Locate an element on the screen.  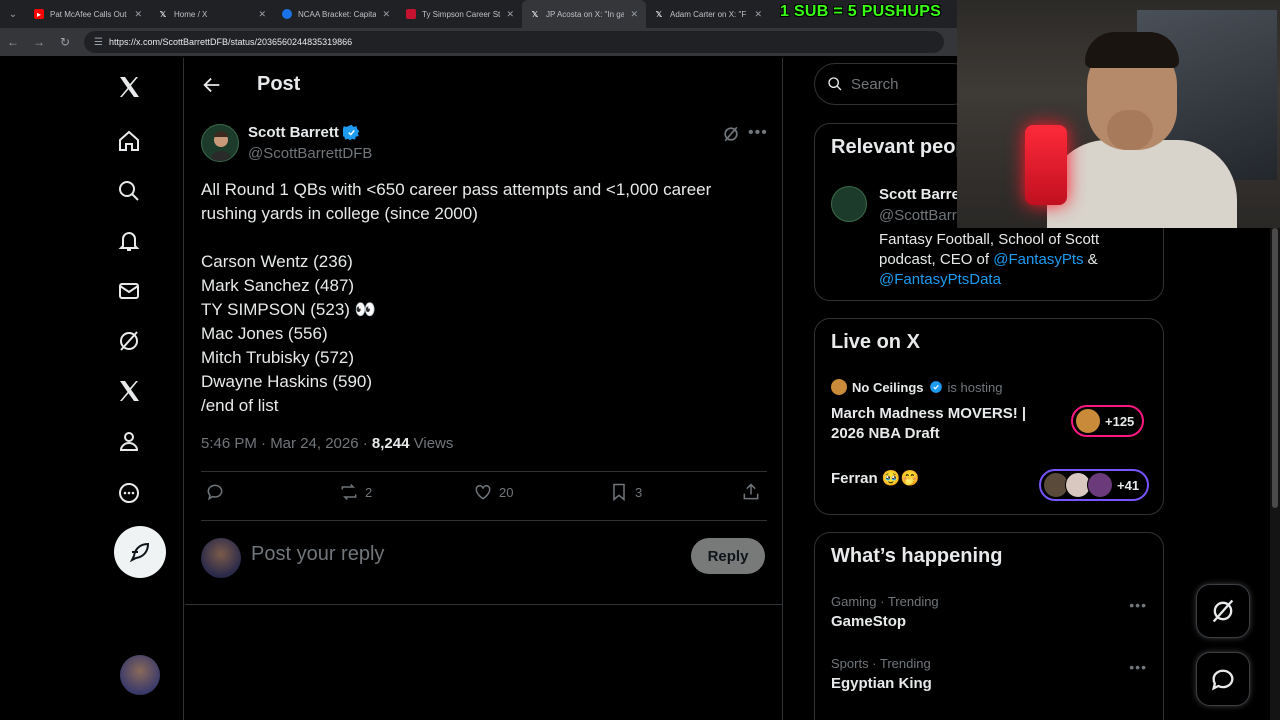
live-space-title: March Madness MOVERS! | 2026 NBA Draft is located at coordinates (941, 424).